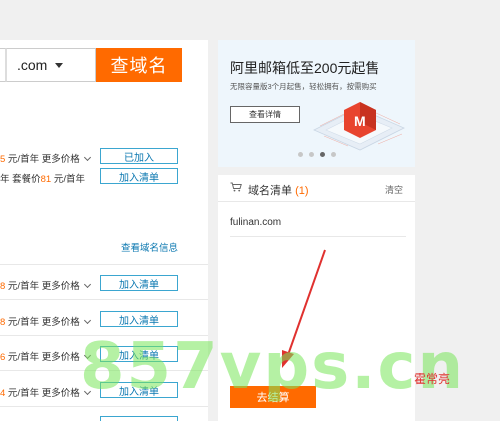  Describe the element at coordinates (149, 247) in the screenshot. I see `view-domain-info-link: 查看域名信息` at that location.